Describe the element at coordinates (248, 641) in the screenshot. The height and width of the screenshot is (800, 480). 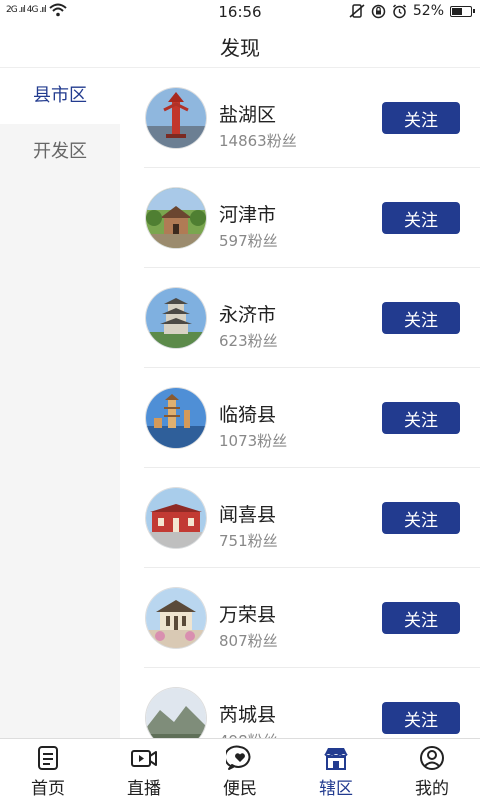
I see `fans-count: 807粉丝` at that location.